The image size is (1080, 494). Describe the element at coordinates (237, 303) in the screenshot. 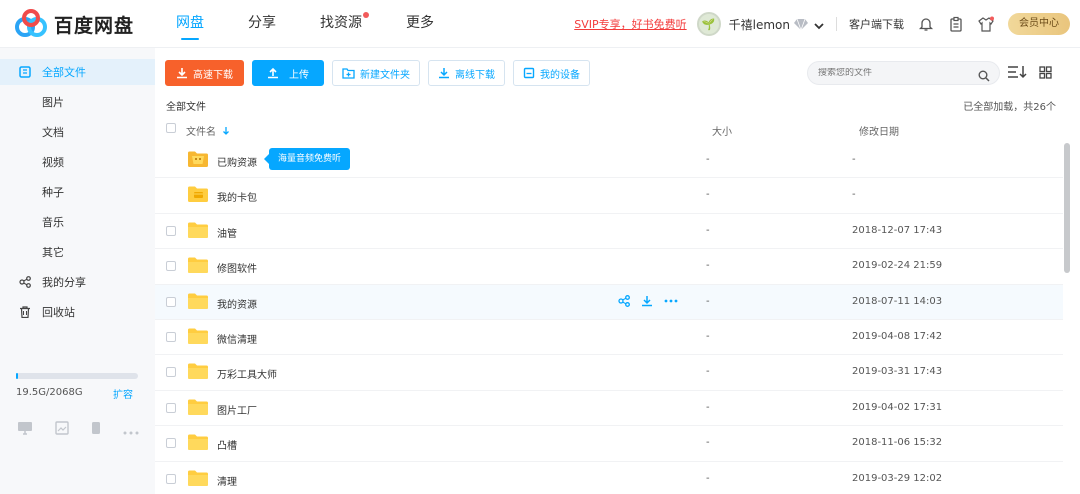

I see `file-name: 我的资源` at that location.